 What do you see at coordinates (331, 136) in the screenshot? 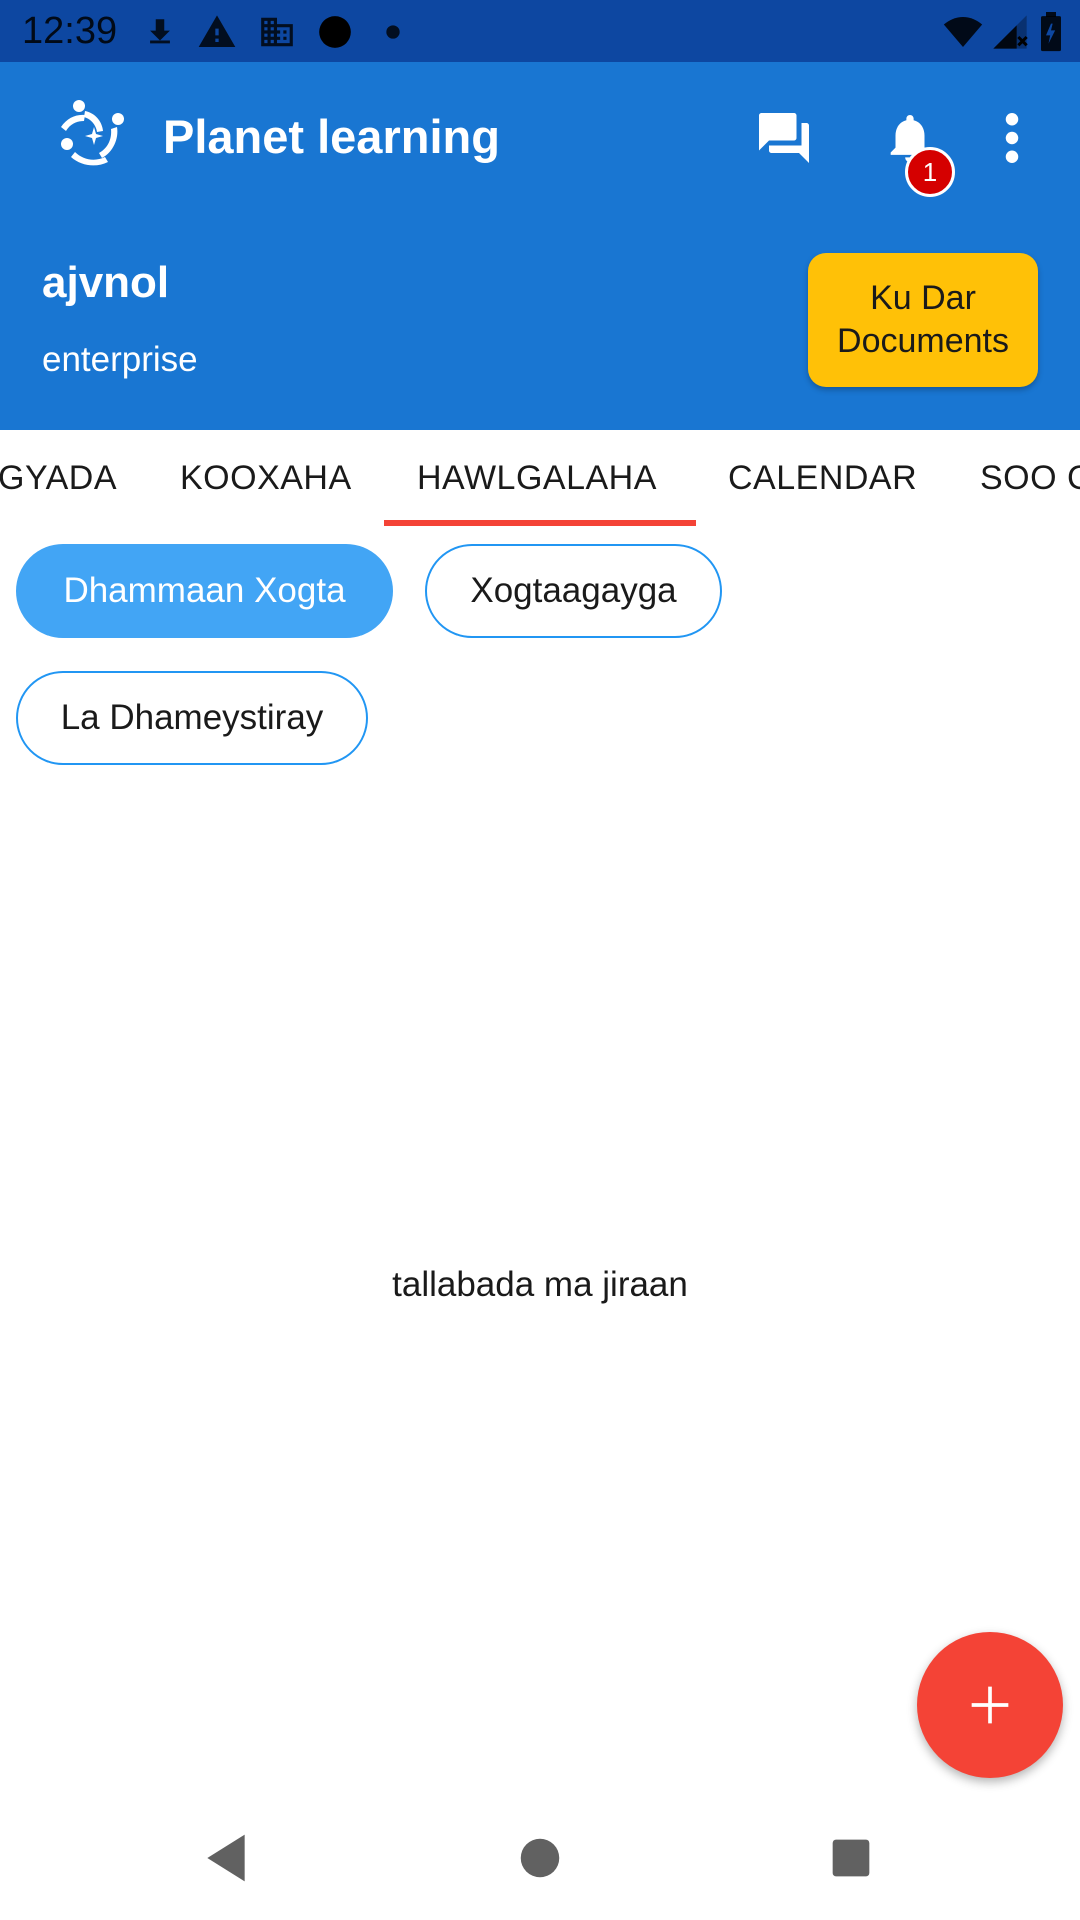
I see `app-title: Planet learning` at bounding box center [331, 136].